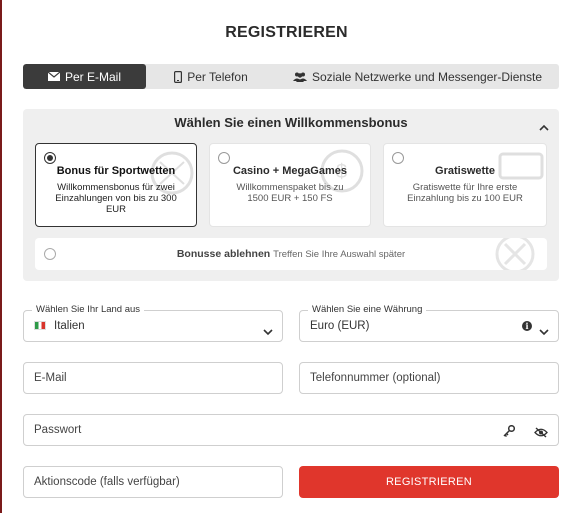 The height and width of the screenshot is (513, 571). I want to click on eye-slash-icon, so click(541, 434).